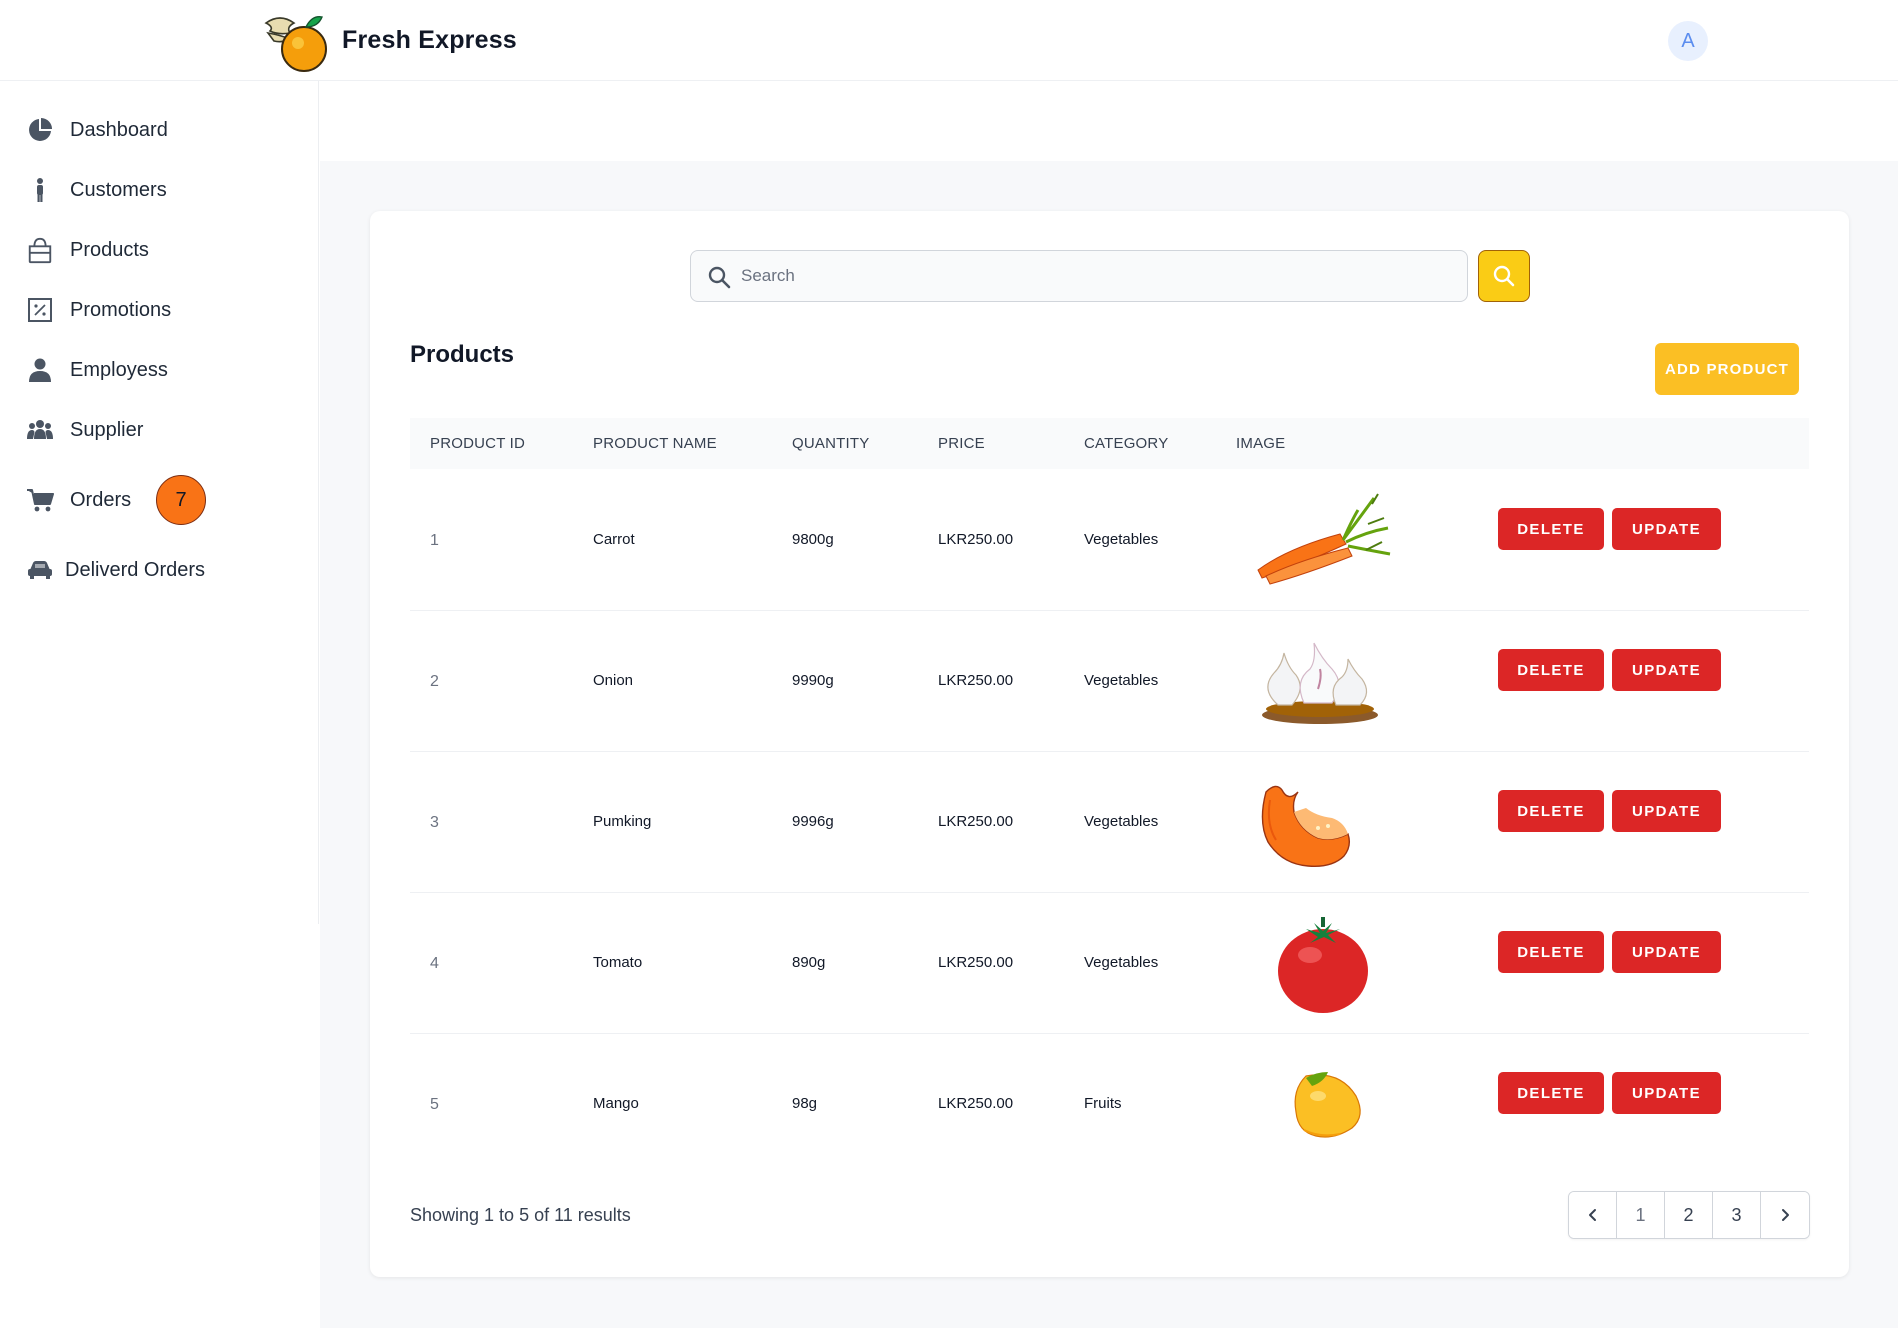 The height and width of the screenshot is (1328, 1898). I want to click on sidebar-item-label: Customers, so click(118, 189).